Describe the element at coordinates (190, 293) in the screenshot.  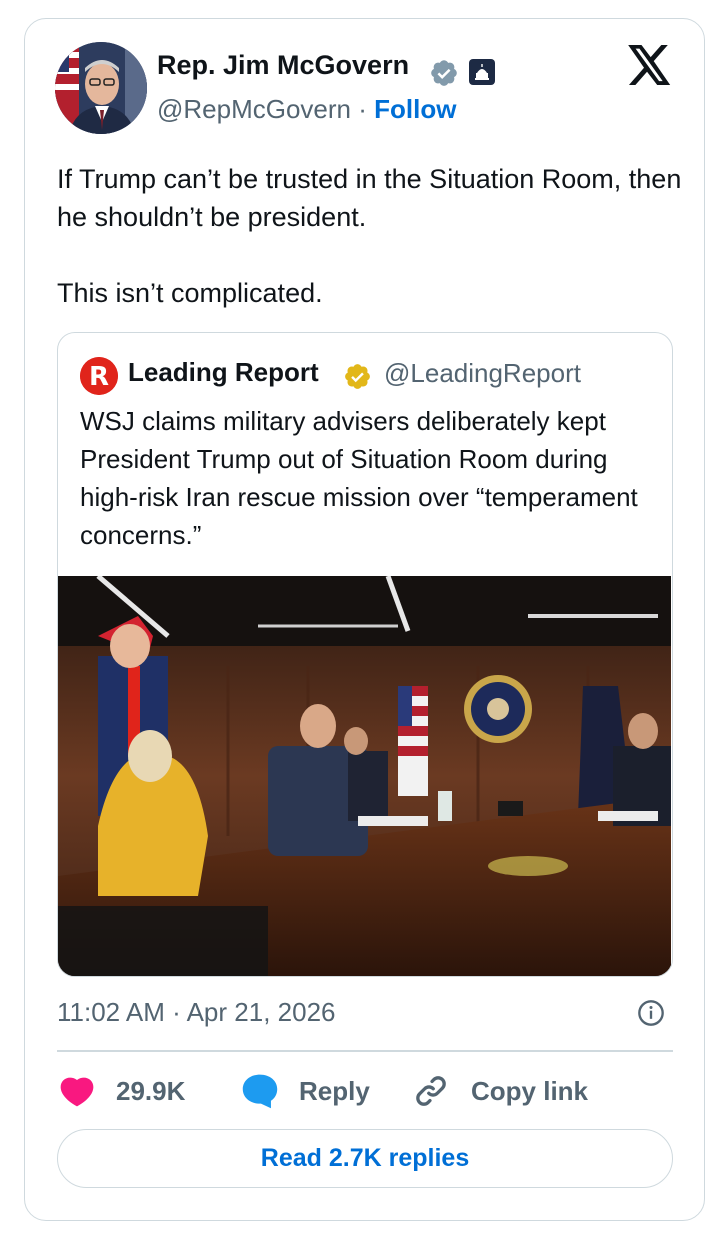
I see `tweet-paragraph: This isn’t complicated.` at that location.